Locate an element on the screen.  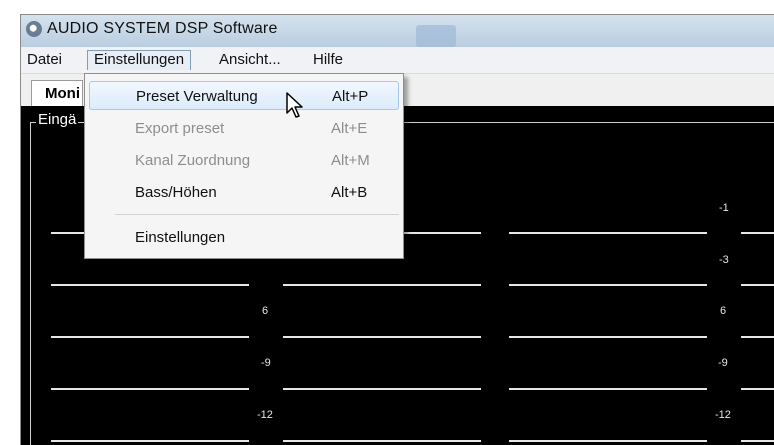
menu-bar: Datei Einstellungen Ansicht... Hilfe is located at coordinates (397, 60).